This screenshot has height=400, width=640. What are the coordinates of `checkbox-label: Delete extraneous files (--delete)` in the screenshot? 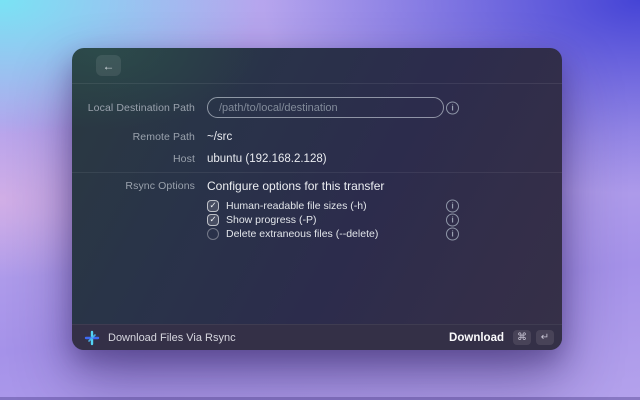 It's located at (302, 233).